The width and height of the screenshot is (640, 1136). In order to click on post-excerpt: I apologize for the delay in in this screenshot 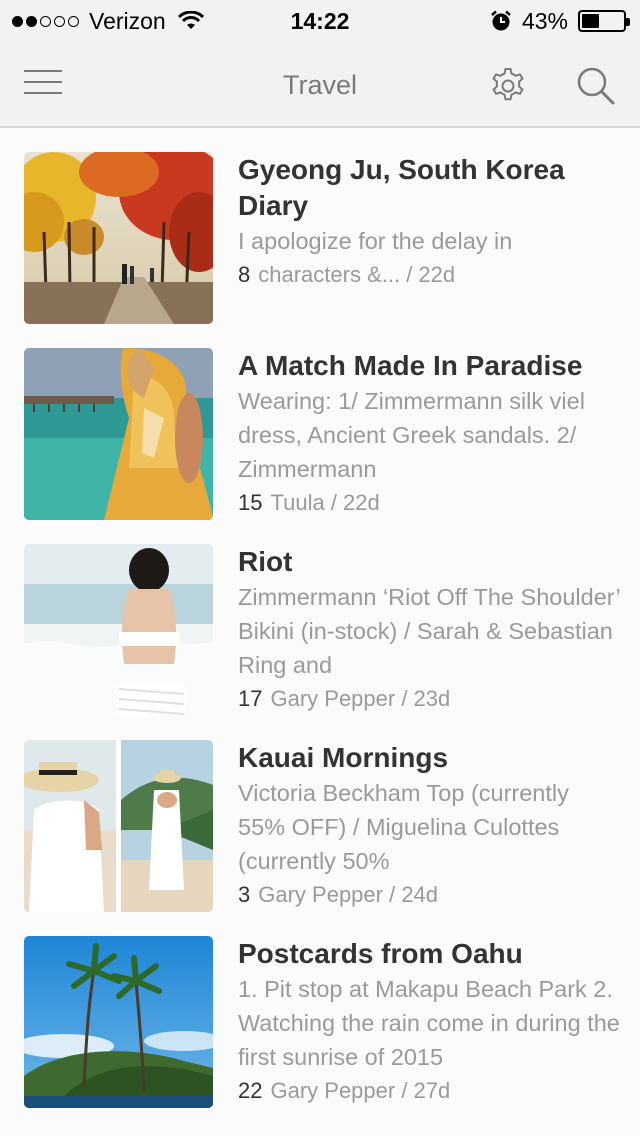, I will do `click(375, 241)`.